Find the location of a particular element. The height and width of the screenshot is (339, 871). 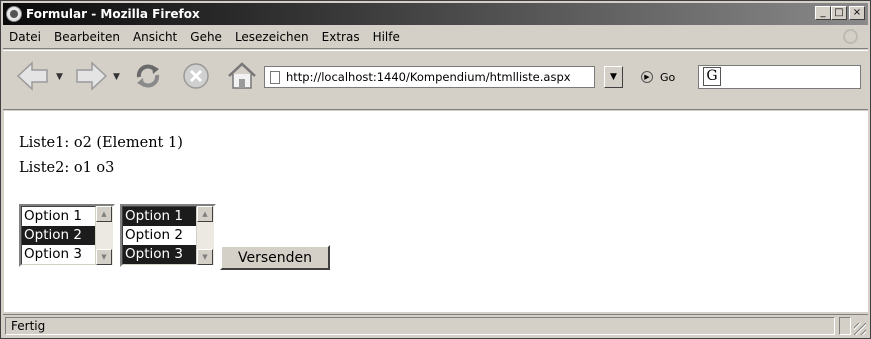

stop-icon is located at coordinates (196, 76).